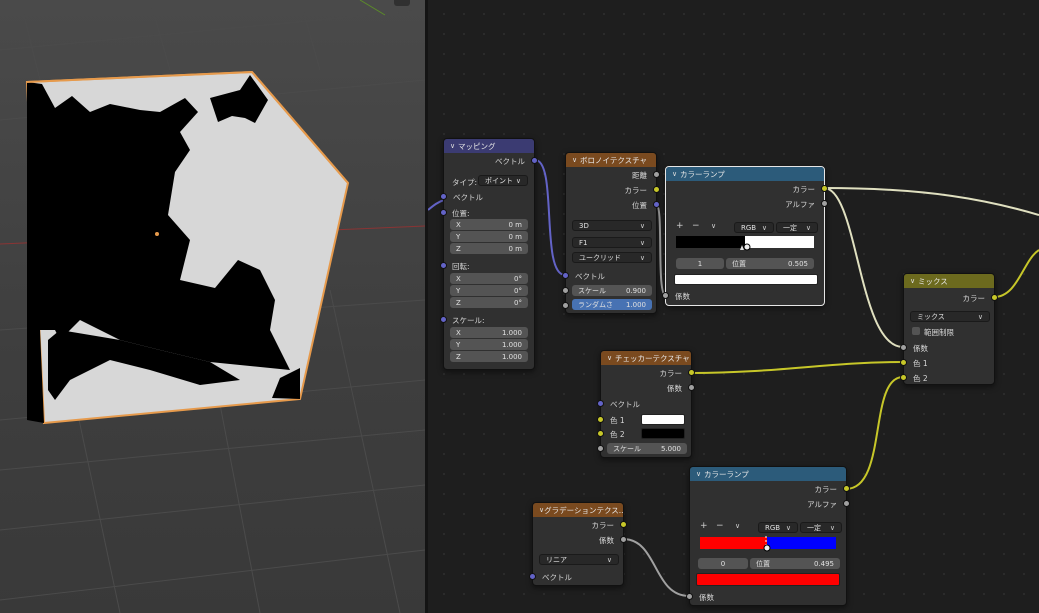  I want to click on scale-z-field: Z 1.000, so click(489, 356).